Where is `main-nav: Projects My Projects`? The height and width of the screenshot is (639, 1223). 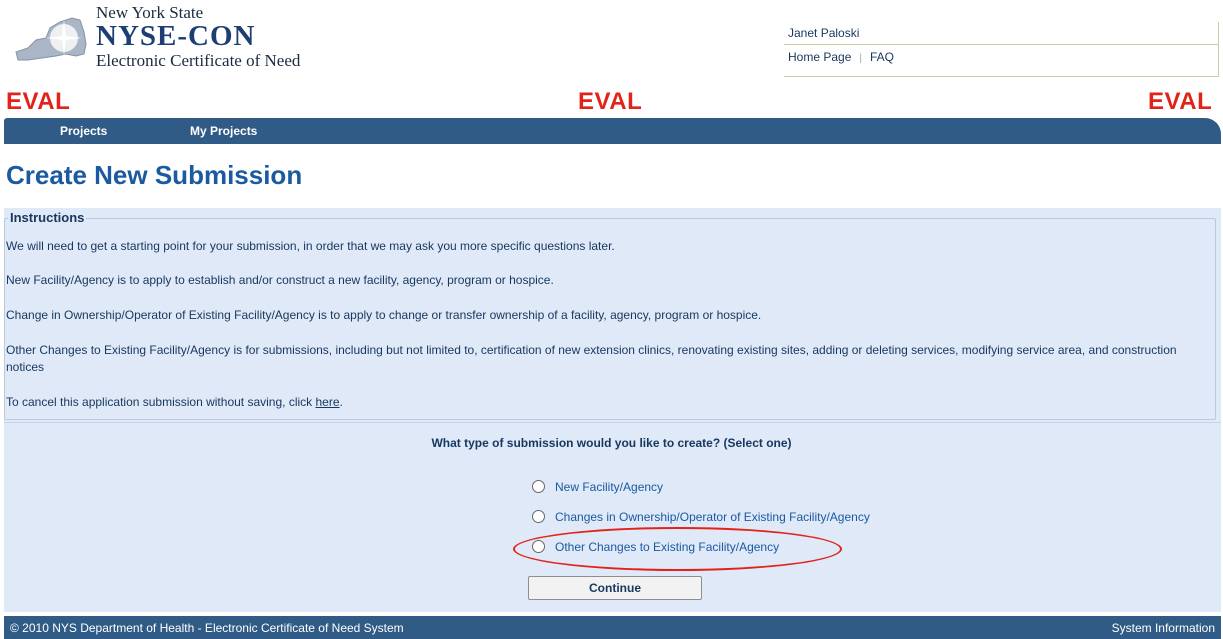 main-nav: Projects My Projects is located at coordinates (612, 131).